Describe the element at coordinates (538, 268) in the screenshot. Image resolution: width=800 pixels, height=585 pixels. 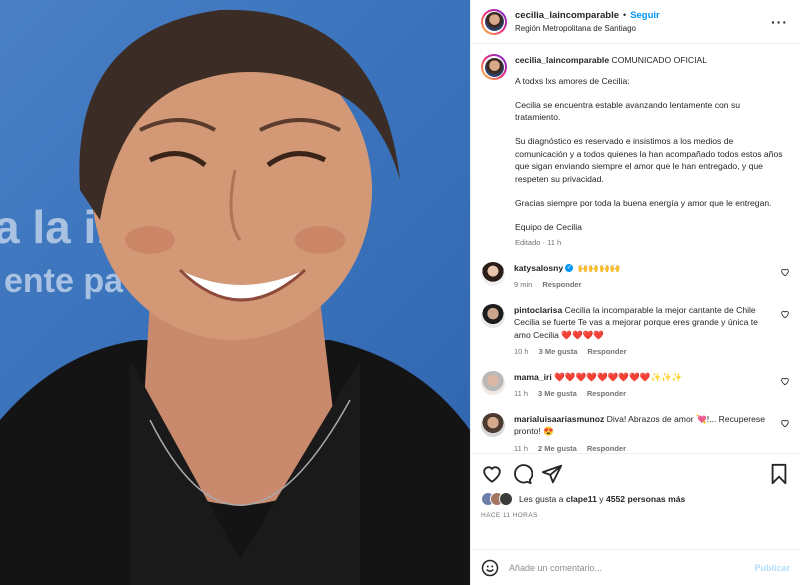
I see `commenter-username: katysalosny` at that location.